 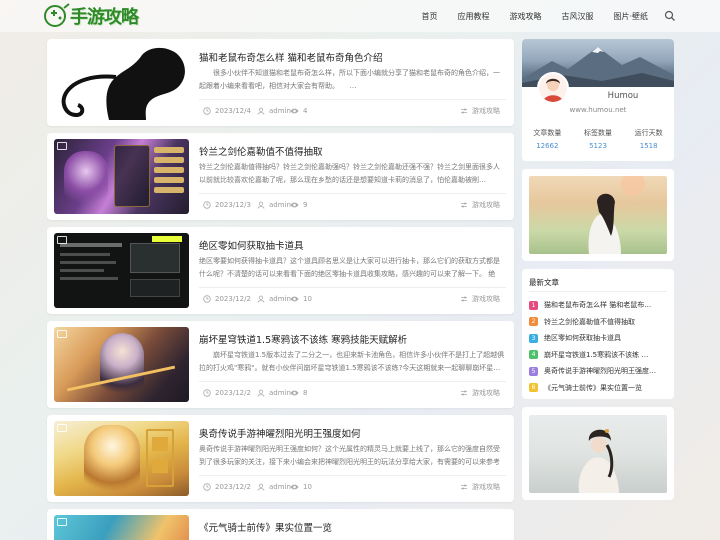 What do you see at coordinates (616, 215) in the screenshot?
I see `woman-figure-icon` at bounding box center [616, 215].